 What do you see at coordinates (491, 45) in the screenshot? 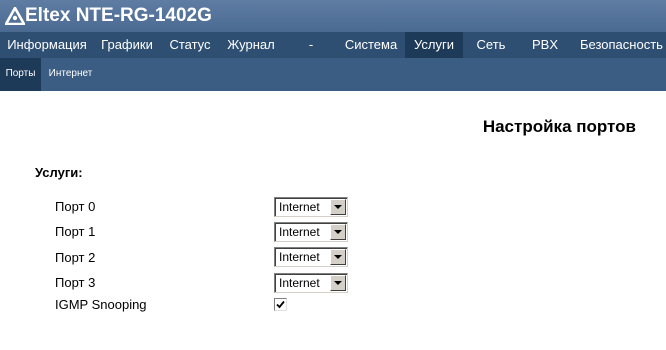
I see `nav-item-network: Сеть` at bounding box center [491, 45].